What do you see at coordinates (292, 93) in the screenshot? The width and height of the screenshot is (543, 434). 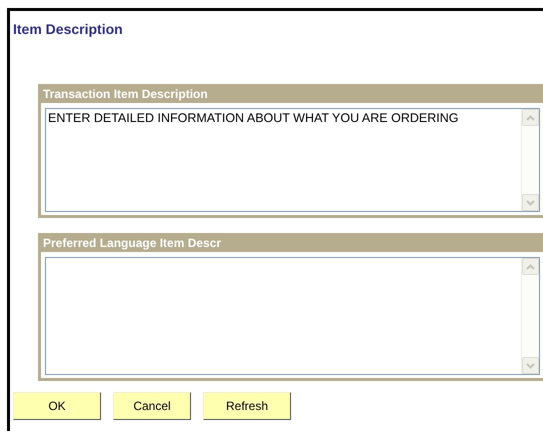 I see `section-header: Transaction Item Description` at bounding box center [292, 93].